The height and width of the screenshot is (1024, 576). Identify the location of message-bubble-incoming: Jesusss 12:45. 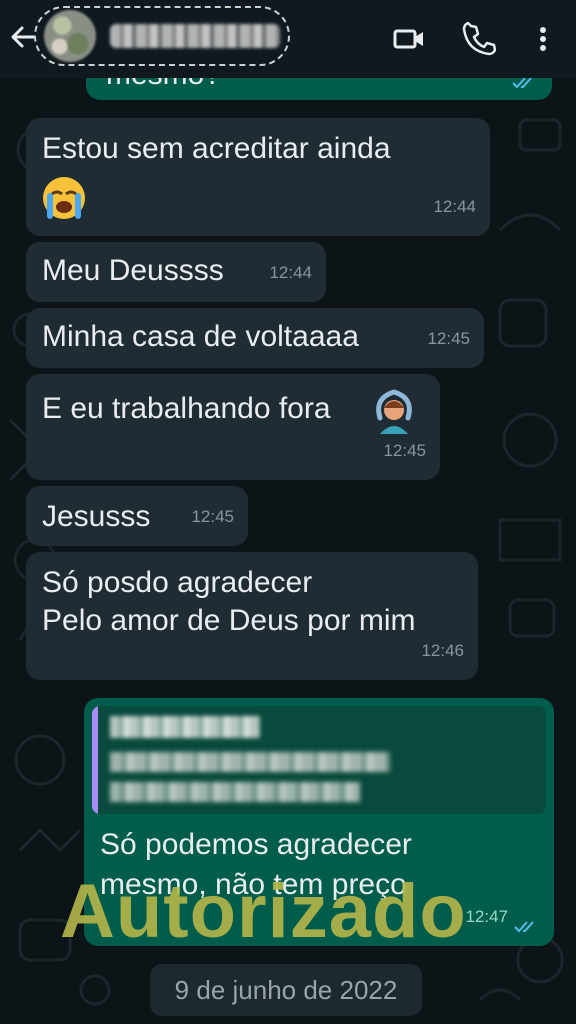
(137, 516).